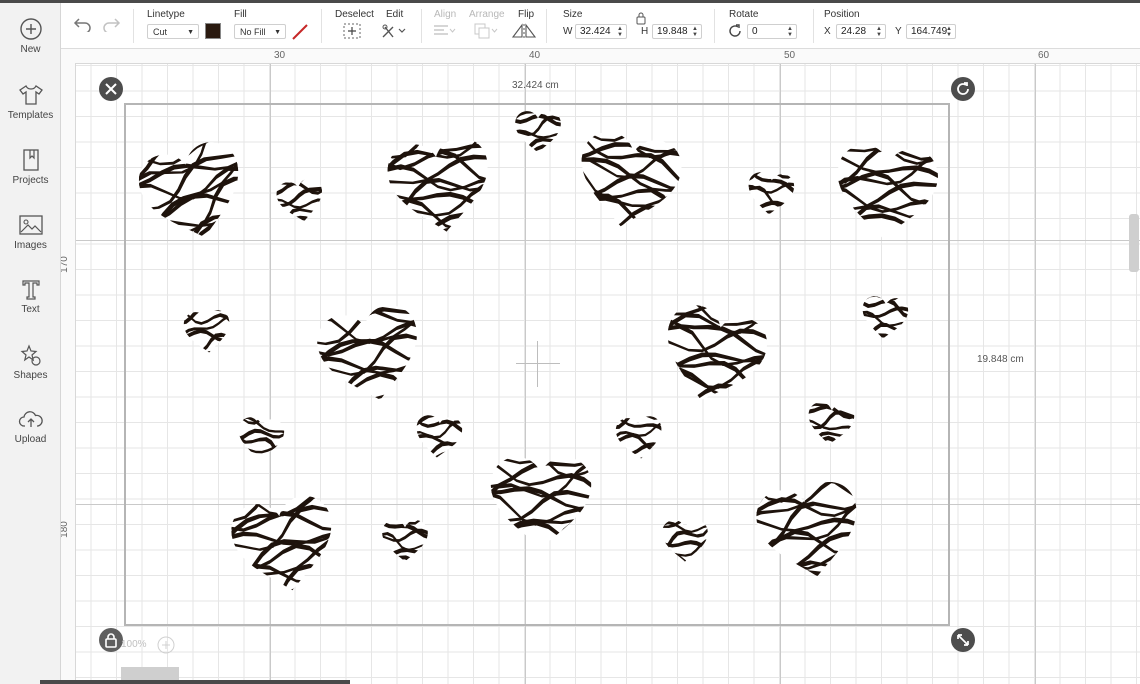 The height and width of the screenshot is (684, 1140). What do you see at coordinates (253, 32) in the screenshot?
I see `fill-value: No Fill` at bounding box center [253, 32].